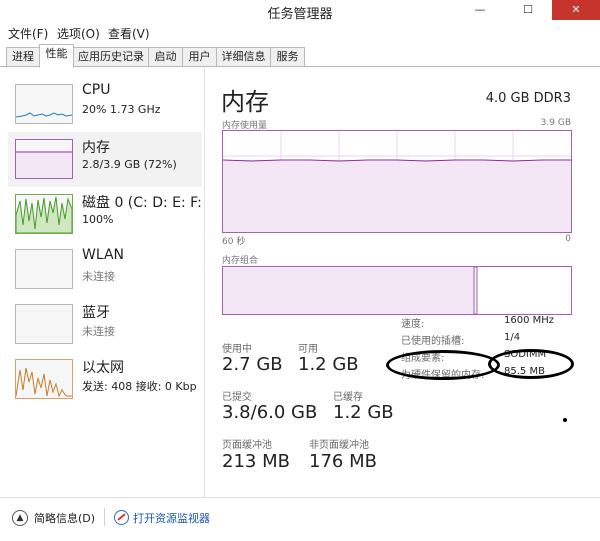 The width and height of the screenshot is (600, 541). I want to click on chevron-up-icon: ▲, so click(20, 518).